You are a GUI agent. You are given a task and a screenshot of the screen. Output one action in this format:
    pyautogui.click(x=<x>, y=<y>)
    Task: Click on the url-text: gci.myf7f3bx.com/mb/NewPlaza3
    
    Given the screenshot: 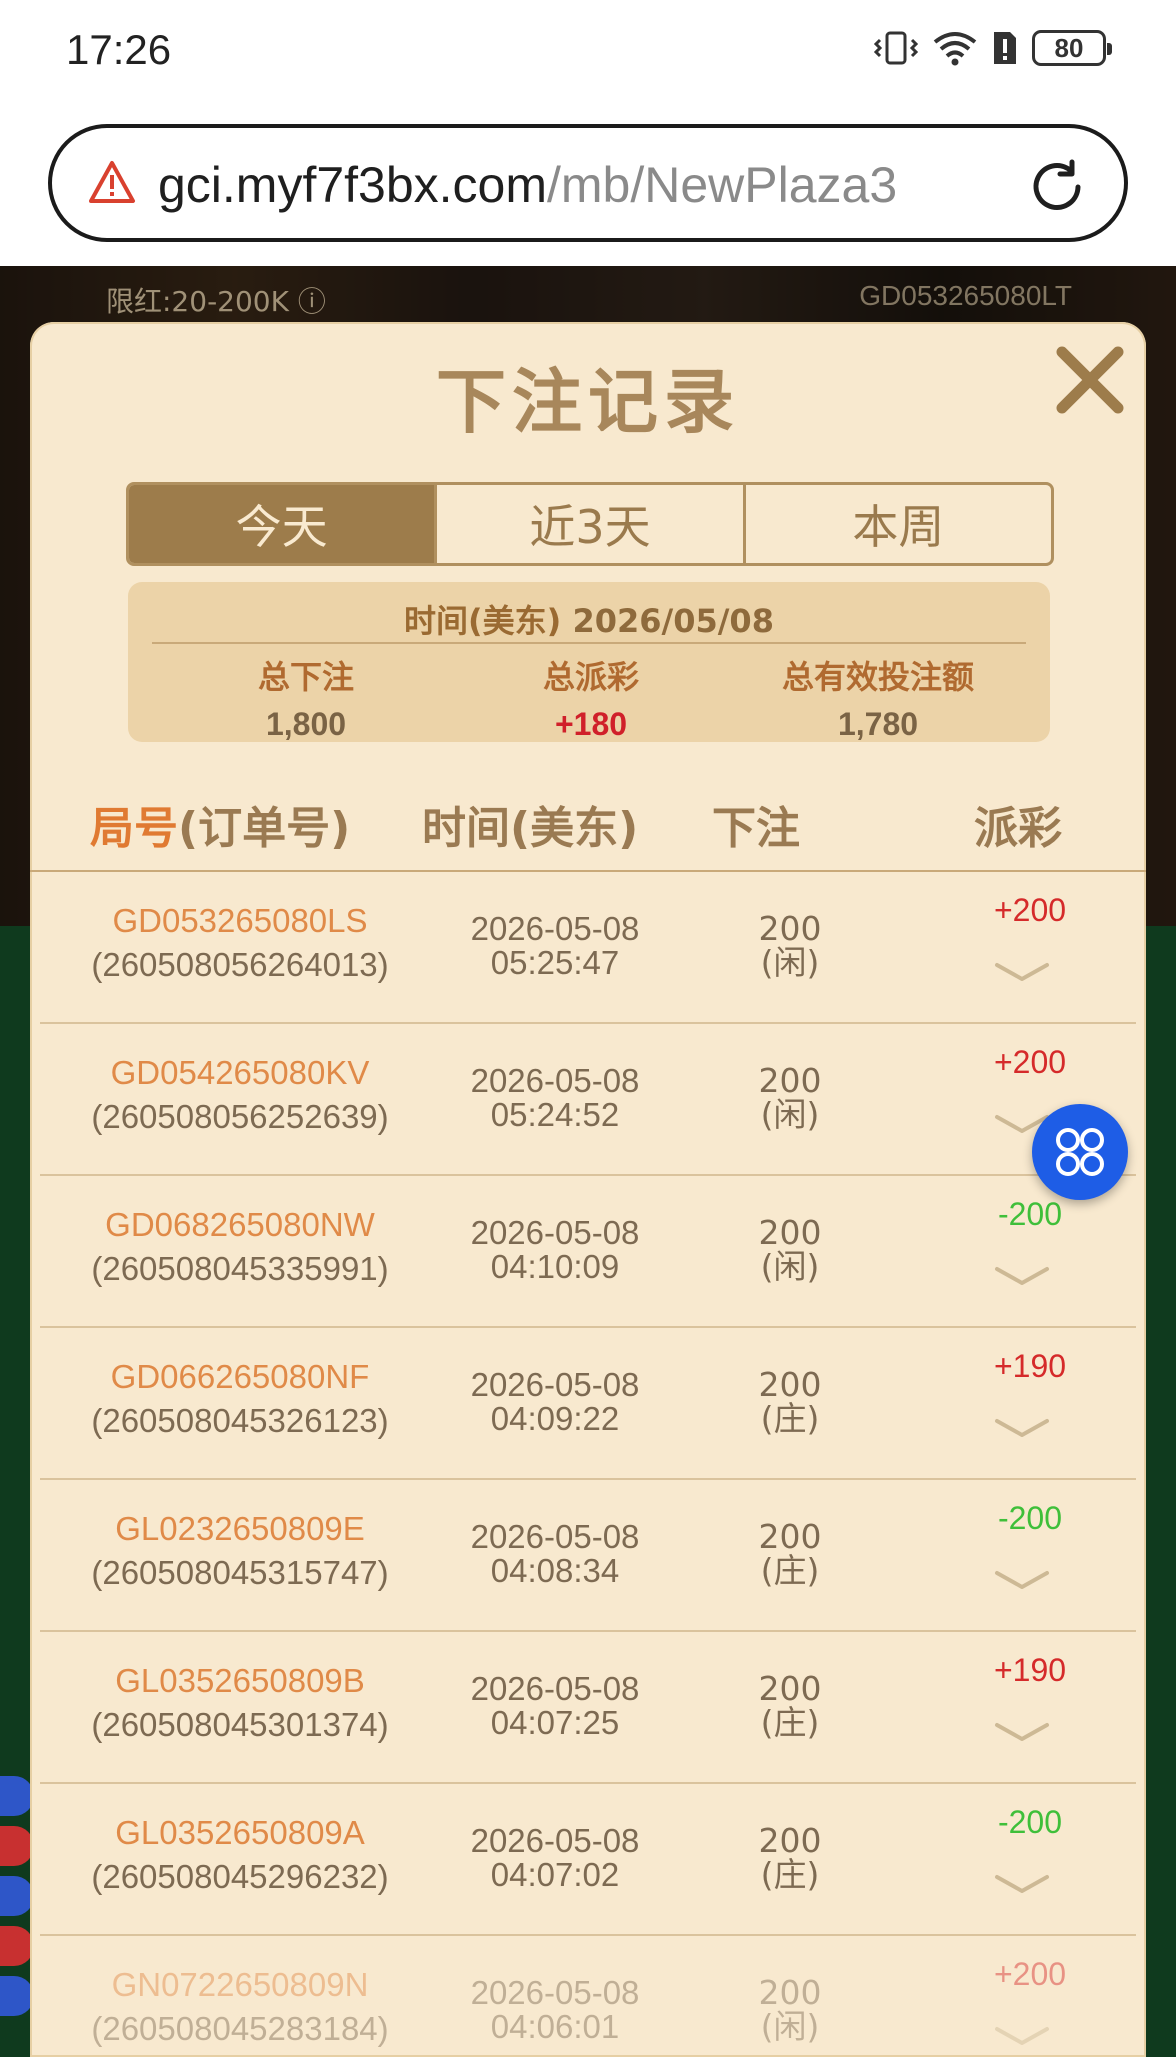 What is the action you would take?
    pyautogui.click(x=527, y=185)
    